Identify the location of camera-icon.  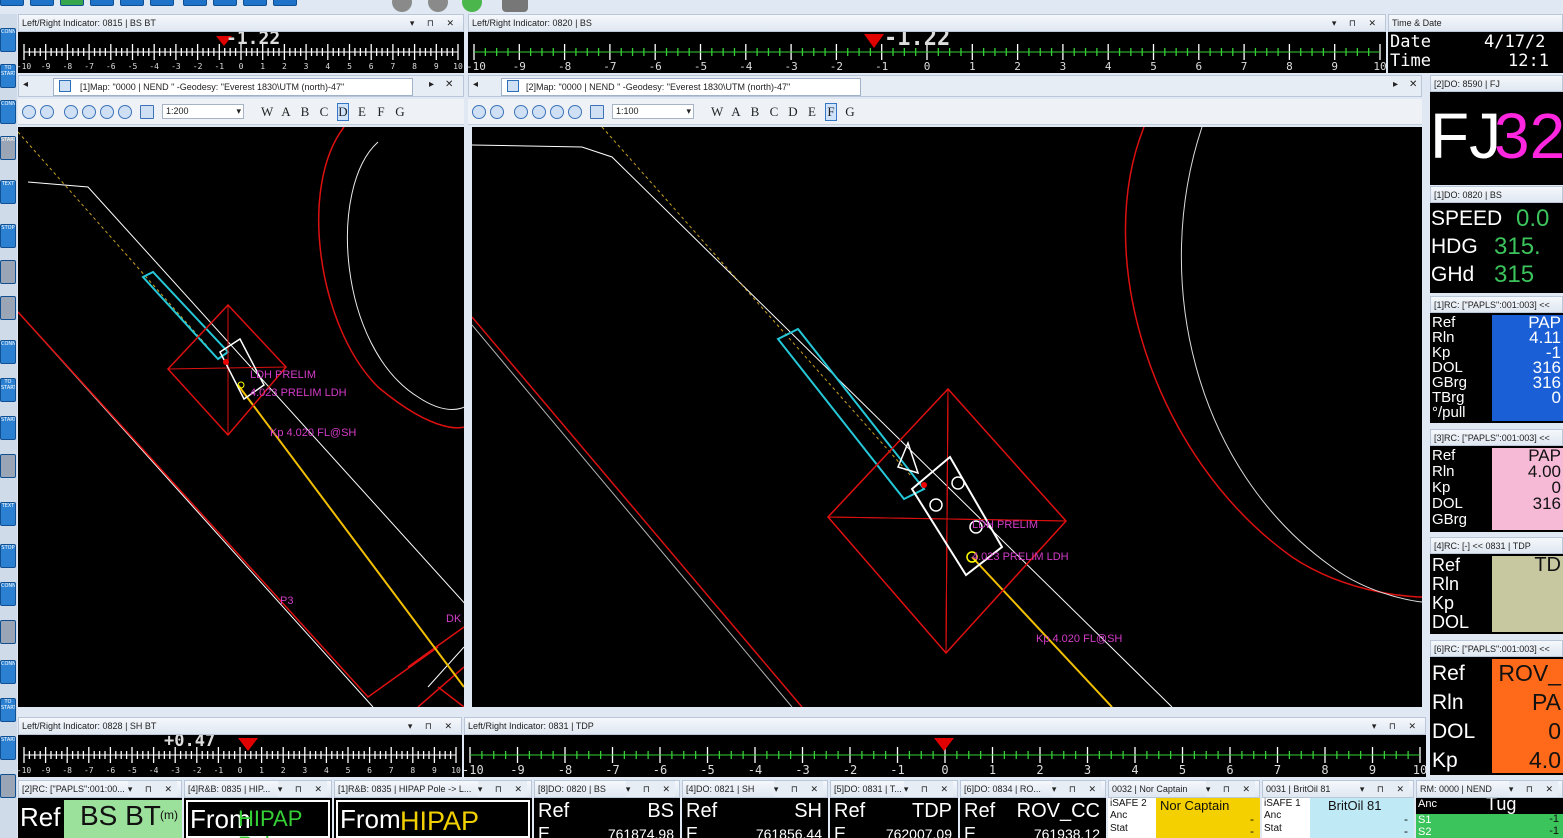
(515, 6).